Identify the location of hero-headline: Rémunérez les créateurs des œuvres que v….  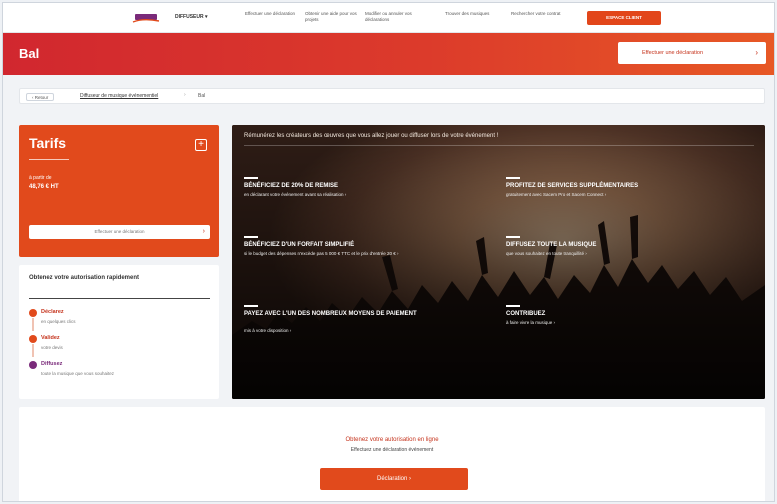
(371, 136).